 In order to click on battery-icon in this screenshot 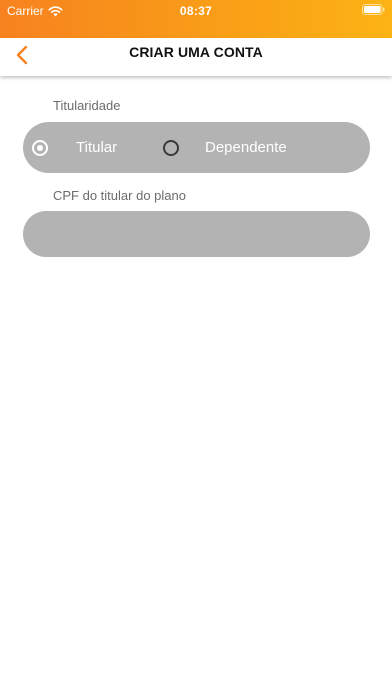, I will do `click(373, 9)`.